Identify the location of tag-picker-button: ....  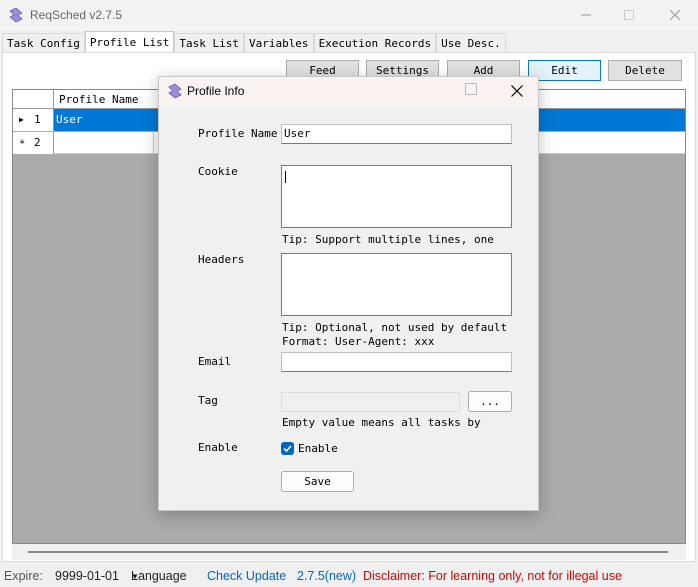
(490, 401).